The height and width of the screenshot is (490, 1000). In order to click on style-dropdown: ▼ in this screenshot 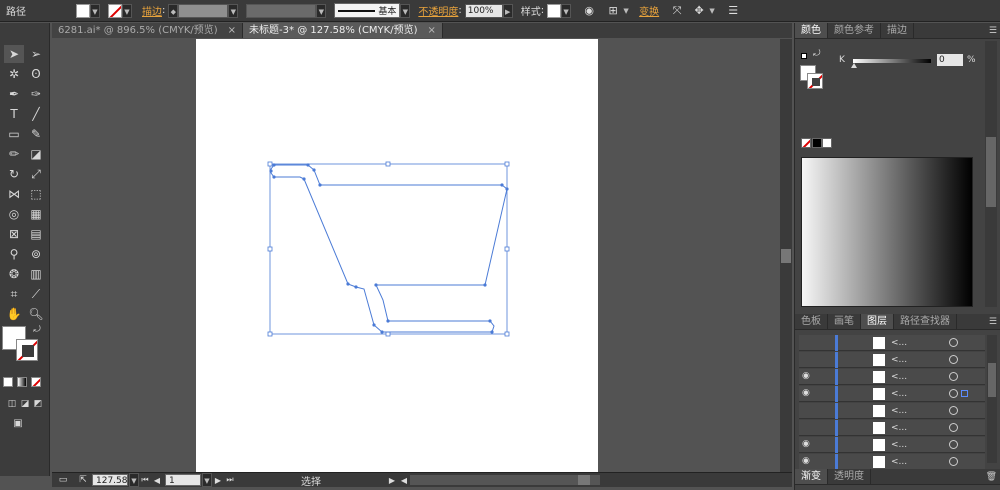, I will do `click(566, 10)`.